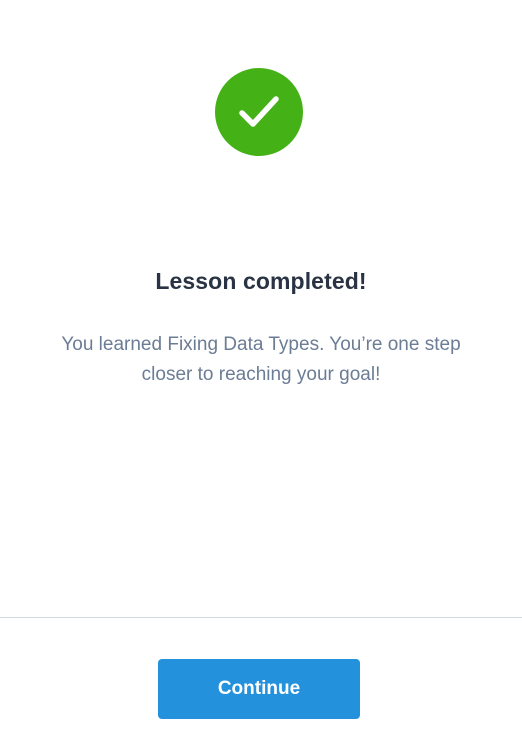  What do you see at coordinates (261, 281) in the screenshot?
I see `page-title: Lesson completed!` at bounding box center [261, 281].